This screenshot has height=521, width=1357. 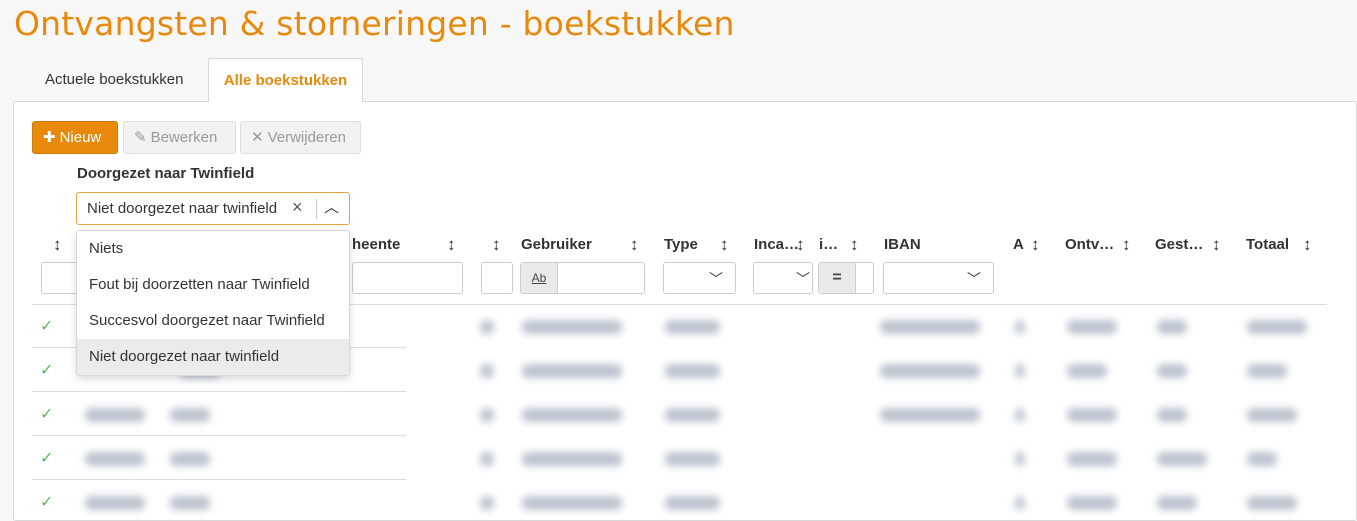 What do you see at coordinates (376, 244) in the screenshot?
I see `column-header-col2: heente` at bounding box center [376, 244].